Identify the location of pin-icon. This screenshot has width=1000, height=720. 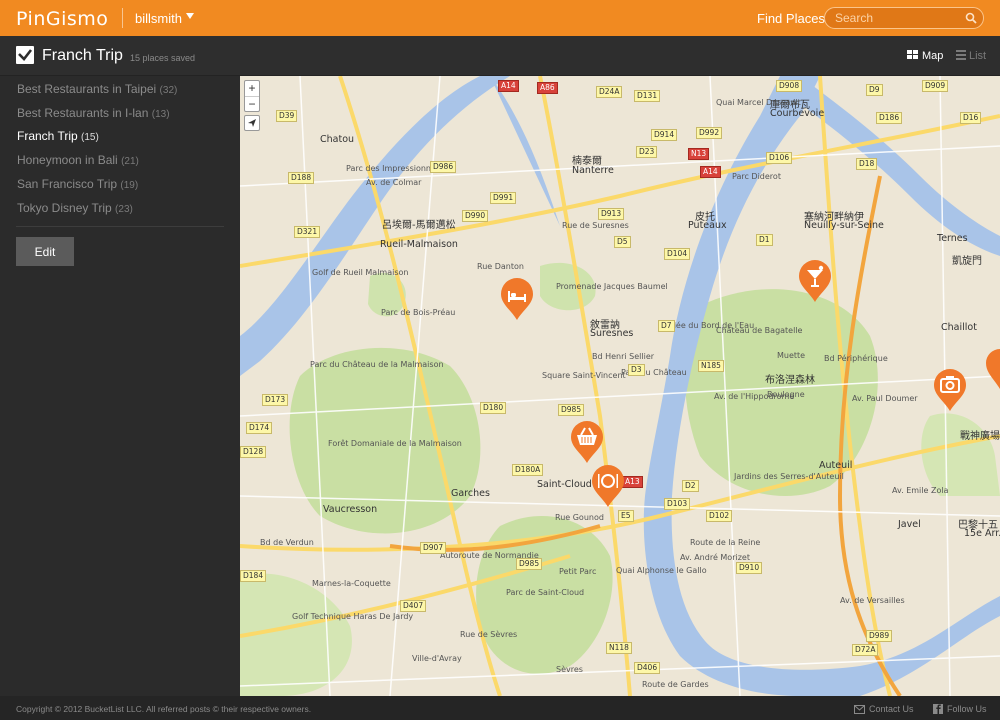
(993, 369).